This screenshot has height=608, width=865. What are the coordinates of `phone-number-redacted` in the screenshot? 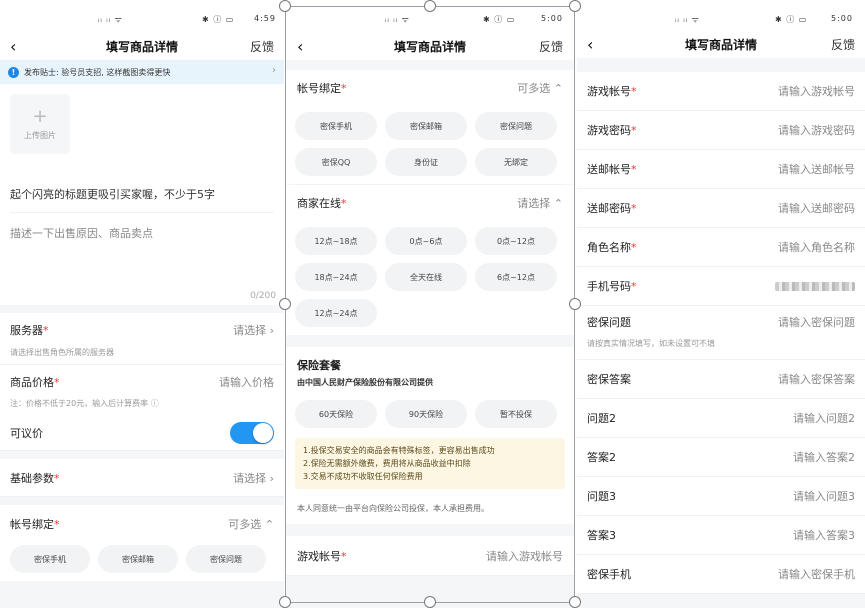 It's located at (815, 286).